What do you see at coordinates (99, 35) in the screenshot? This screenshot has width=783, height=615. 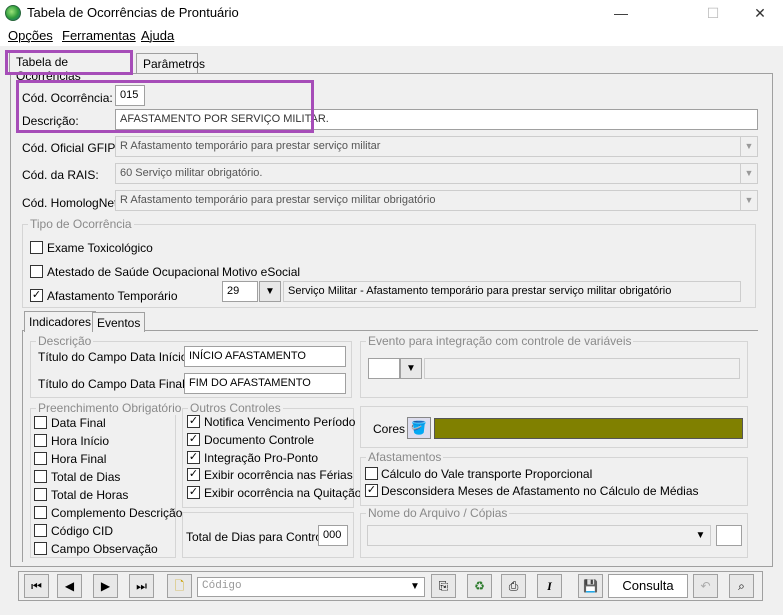 I see `menu-ferramentas: Ferramentas` at bounding box center [99, 35].